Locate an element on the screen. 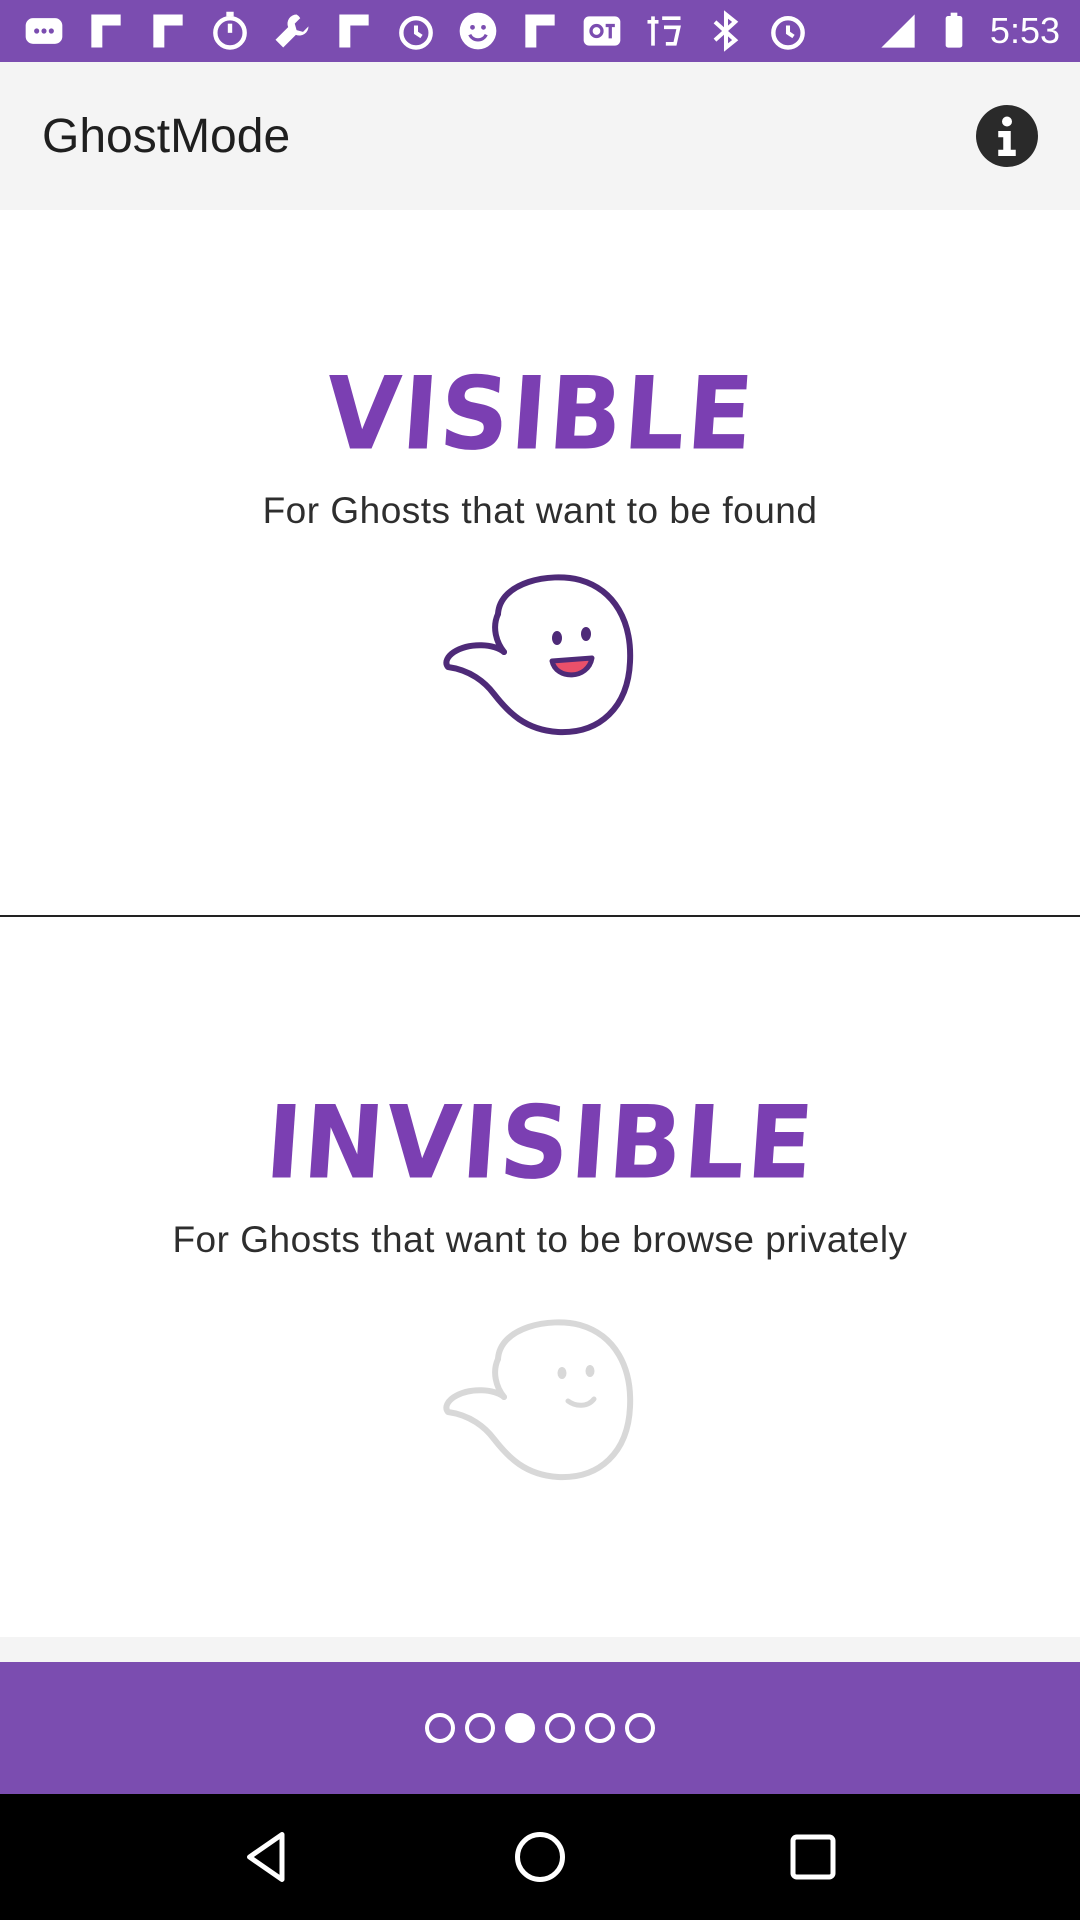 The width and height of the screenshot is (1080, 1920). notification-icons is located at coordinates (416, 31).